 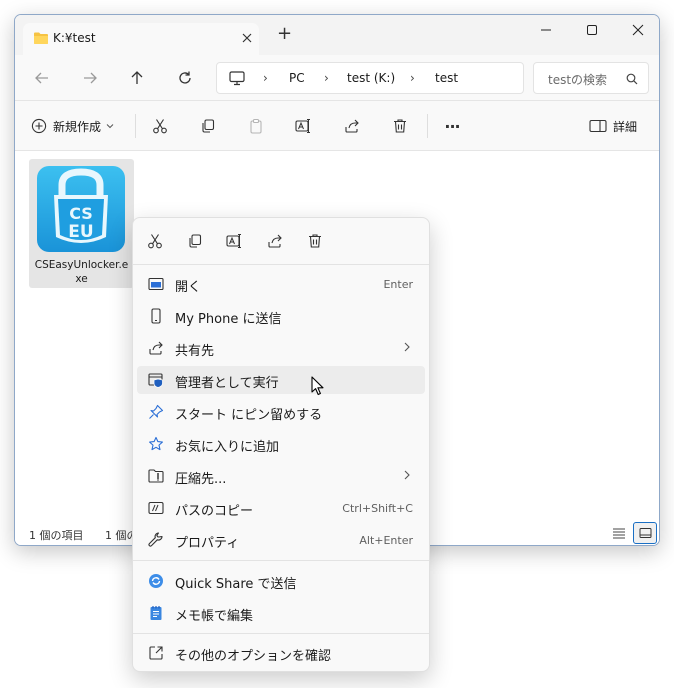 What do you see at coordinates (227, 447) in the screenshot?
I see `menu-item-label: お気に入りに追加` at bounding box center [227, 447].